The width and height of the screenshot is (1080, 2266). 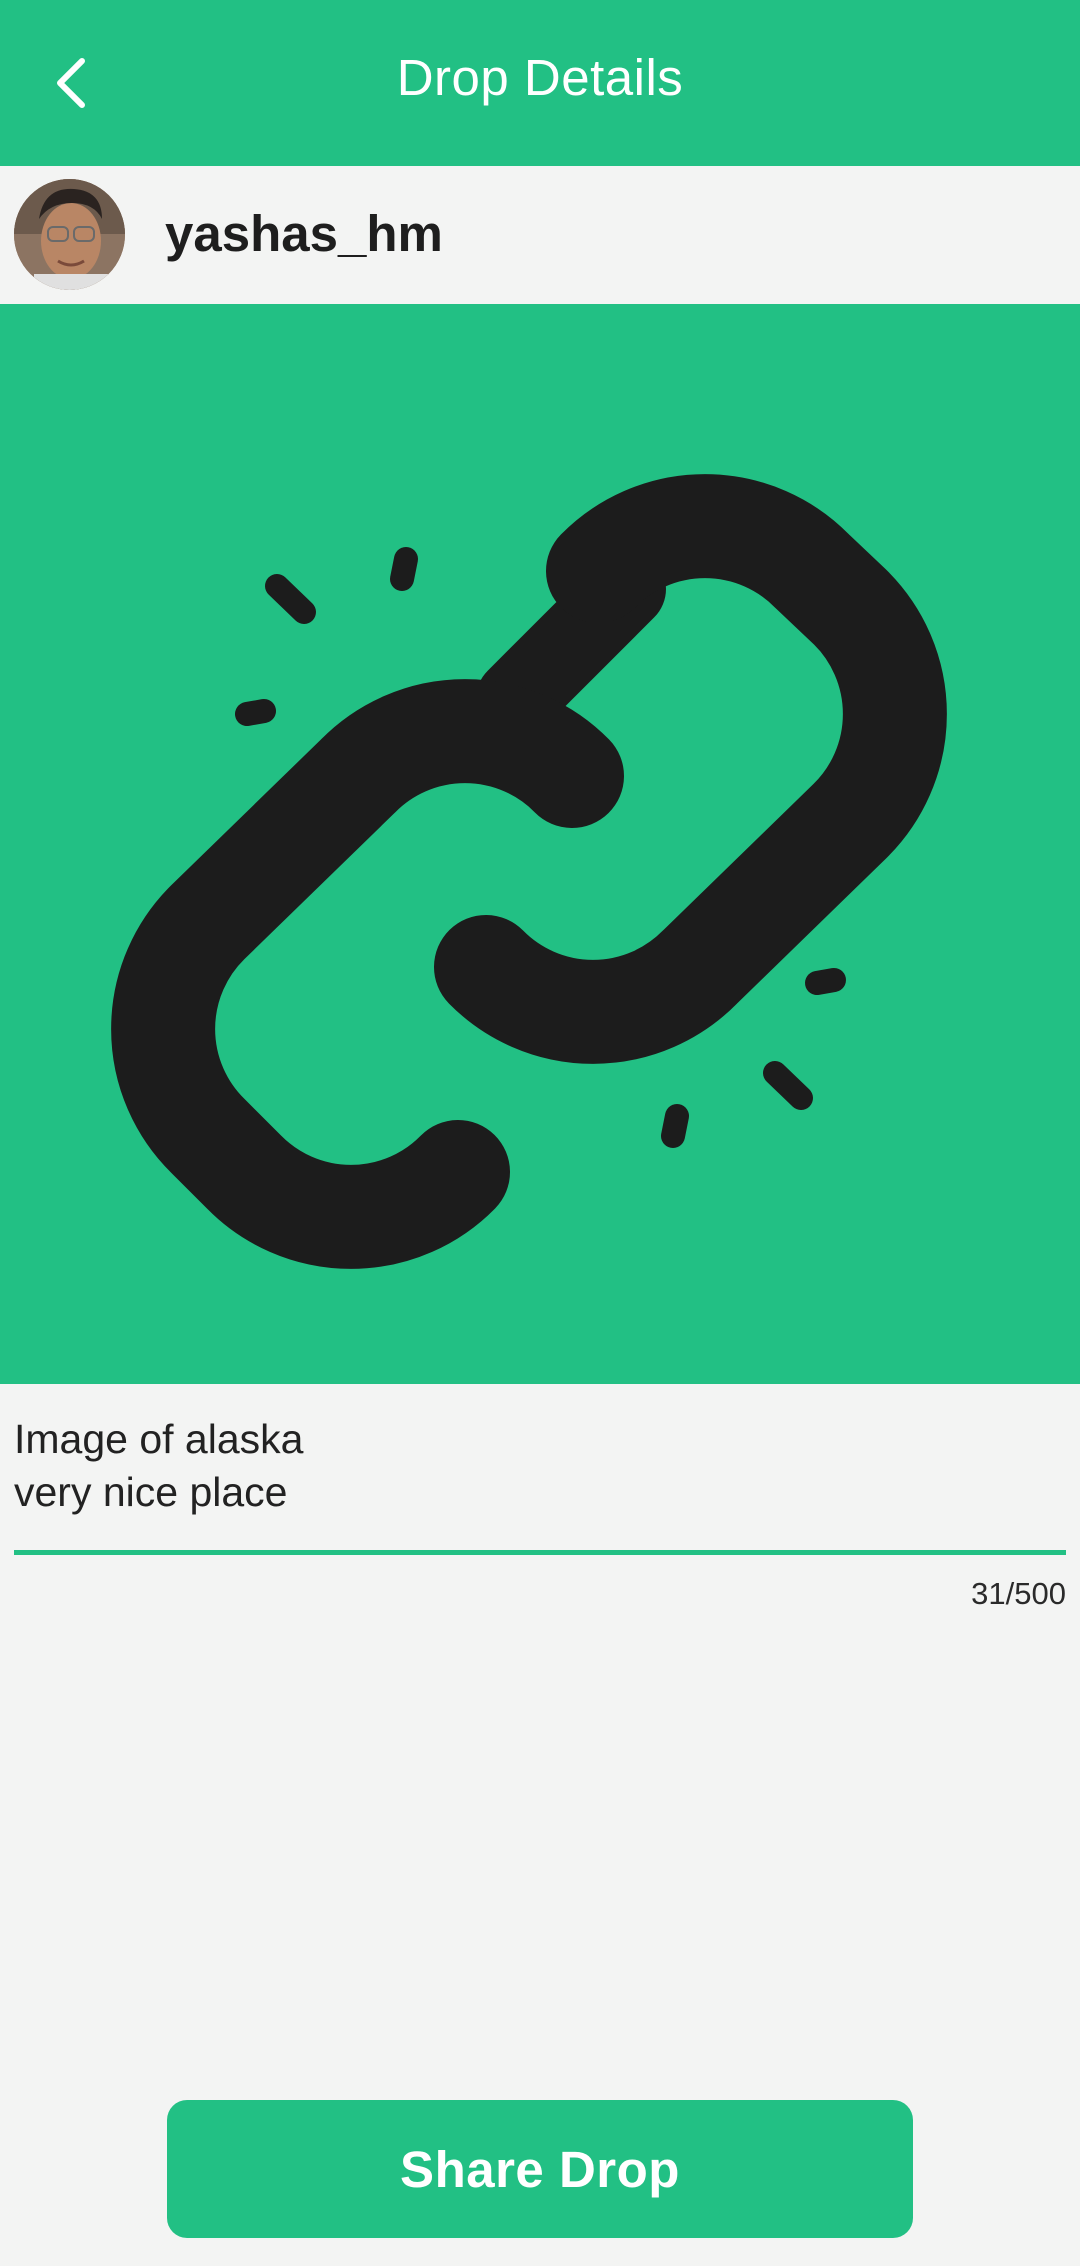 What do you see at coordinates (540, 1552) in the screenshot?
I see `description-underline` at bounding box center [540, 1552].